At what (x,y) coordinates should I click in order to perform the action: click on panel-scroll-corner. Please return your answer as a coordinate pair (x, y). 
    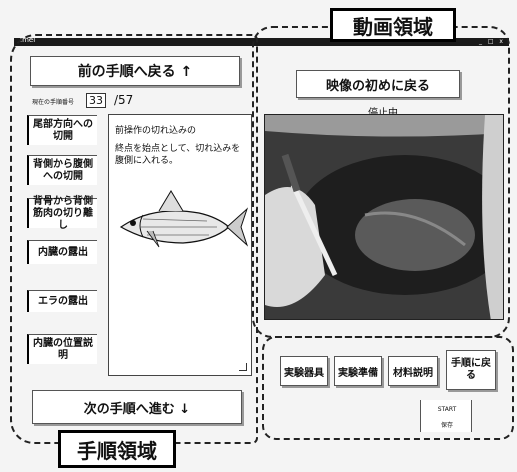
    Looking at the image, I should click on (243, 367).